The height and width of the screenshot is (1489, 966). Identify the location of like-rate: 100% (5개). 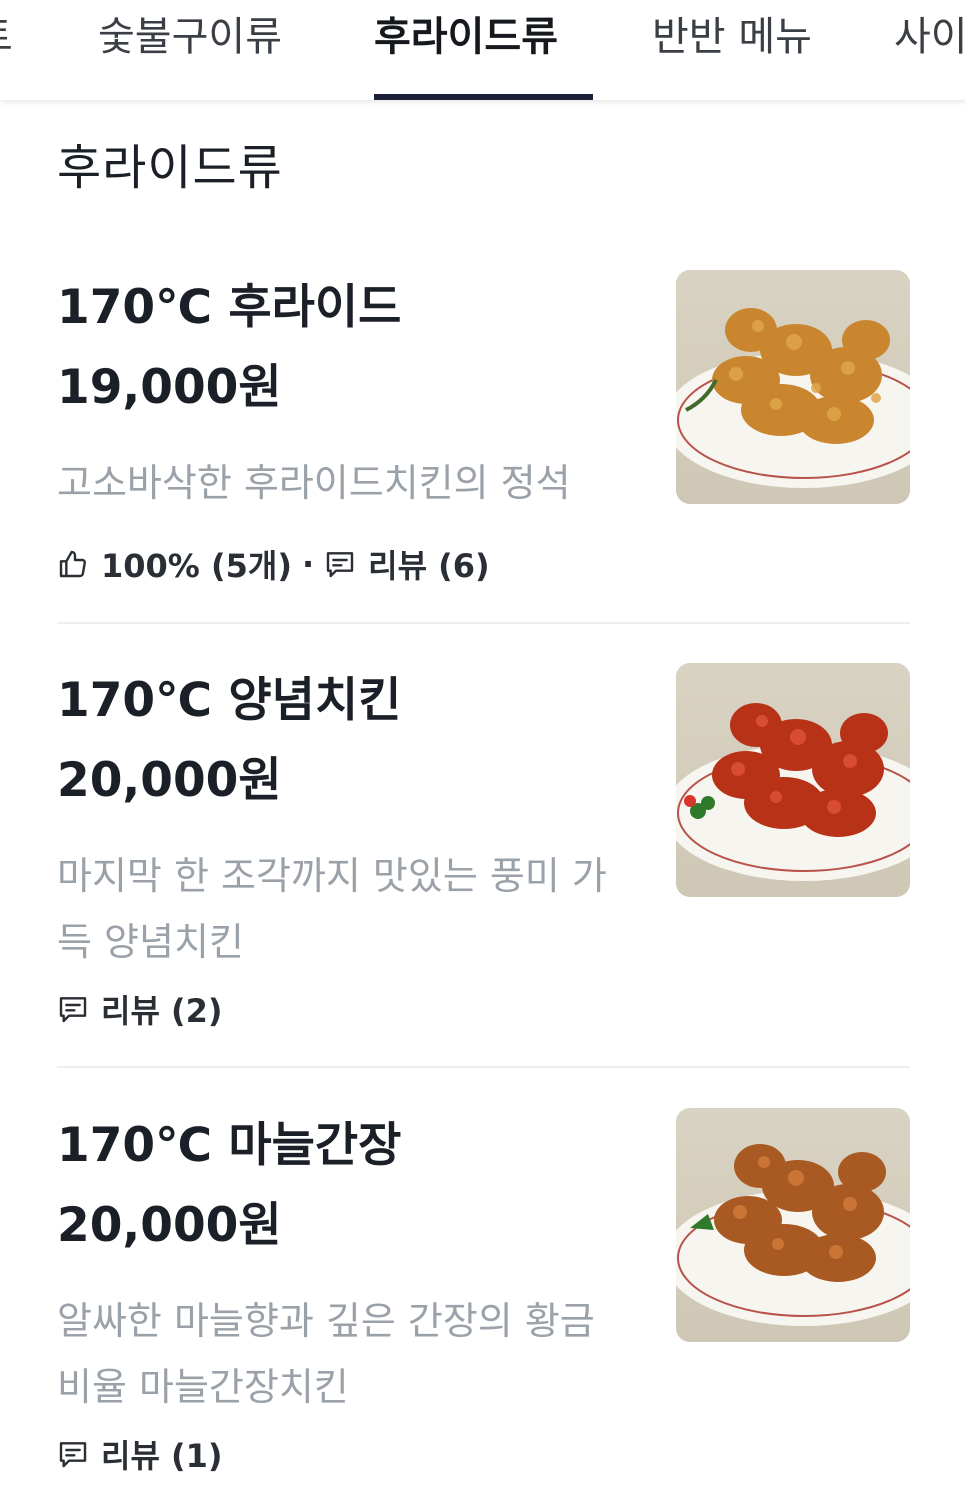
(196, 566).